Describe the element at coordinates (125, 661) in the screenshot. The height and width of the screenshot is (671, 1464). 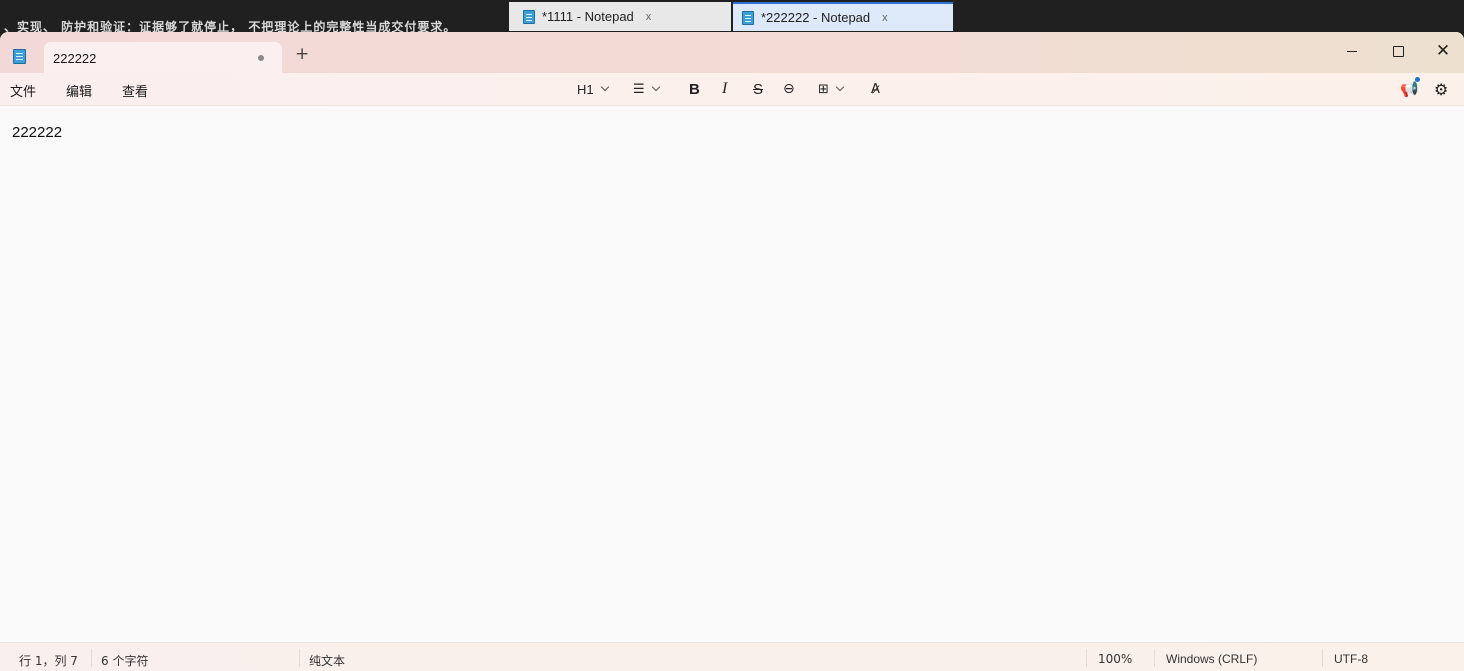
I see `character-count: 6 个字符` at that location.